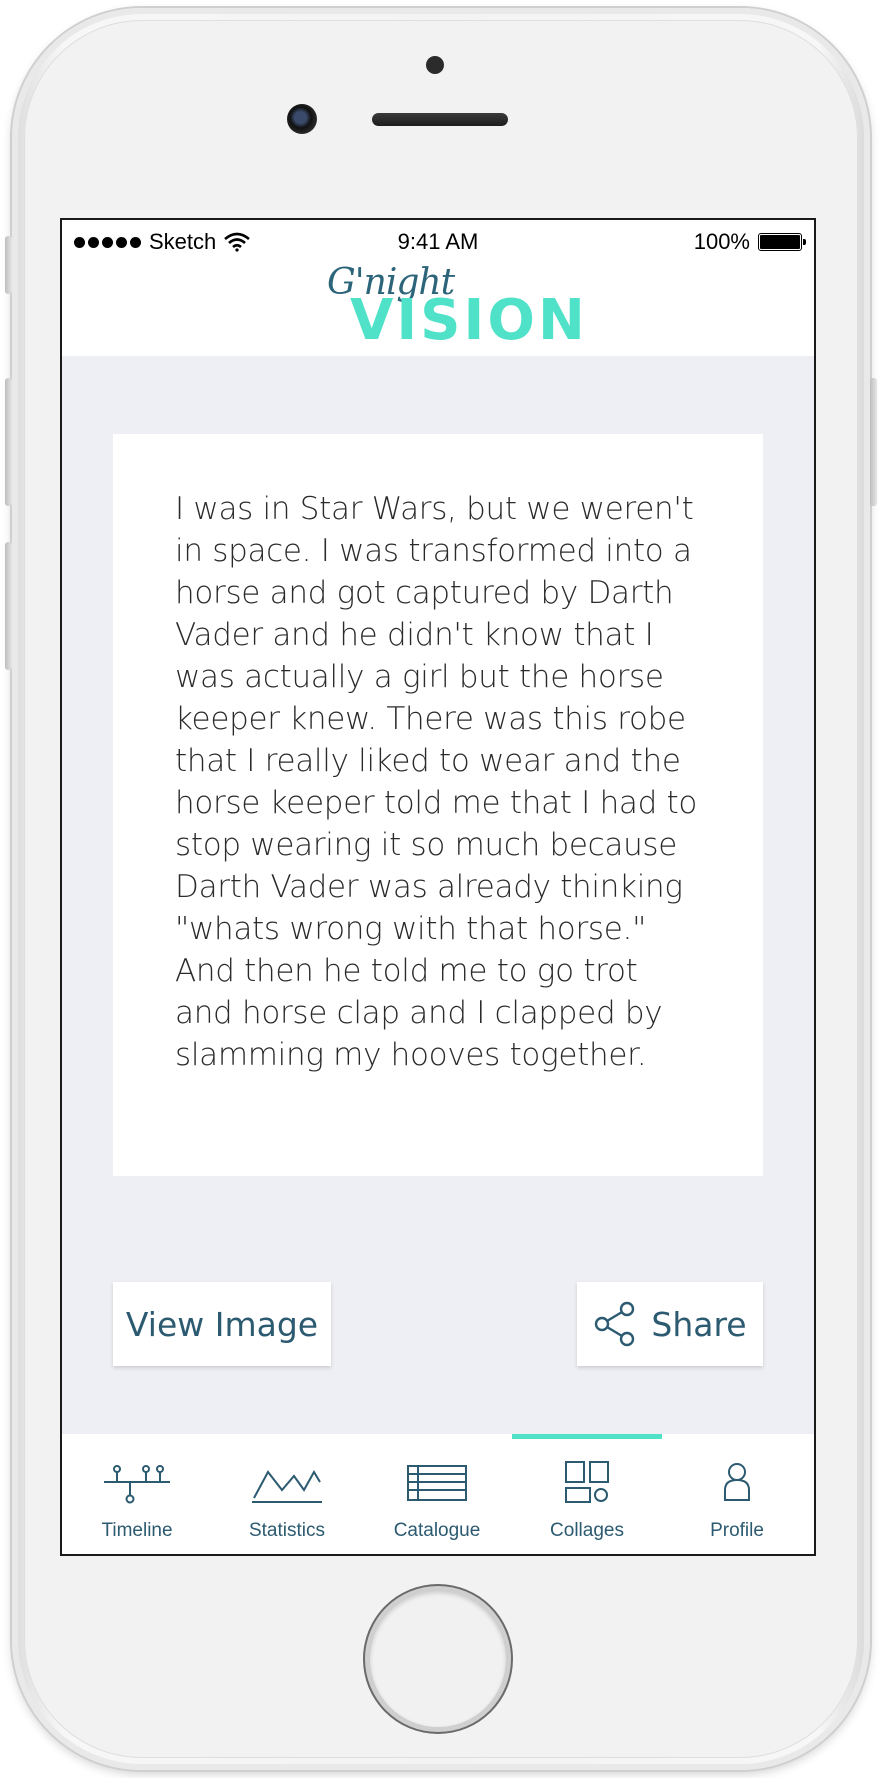 The width and height of the screenshot is (882, 1778). I want to click on status-right: 100%, so click(749, 242).